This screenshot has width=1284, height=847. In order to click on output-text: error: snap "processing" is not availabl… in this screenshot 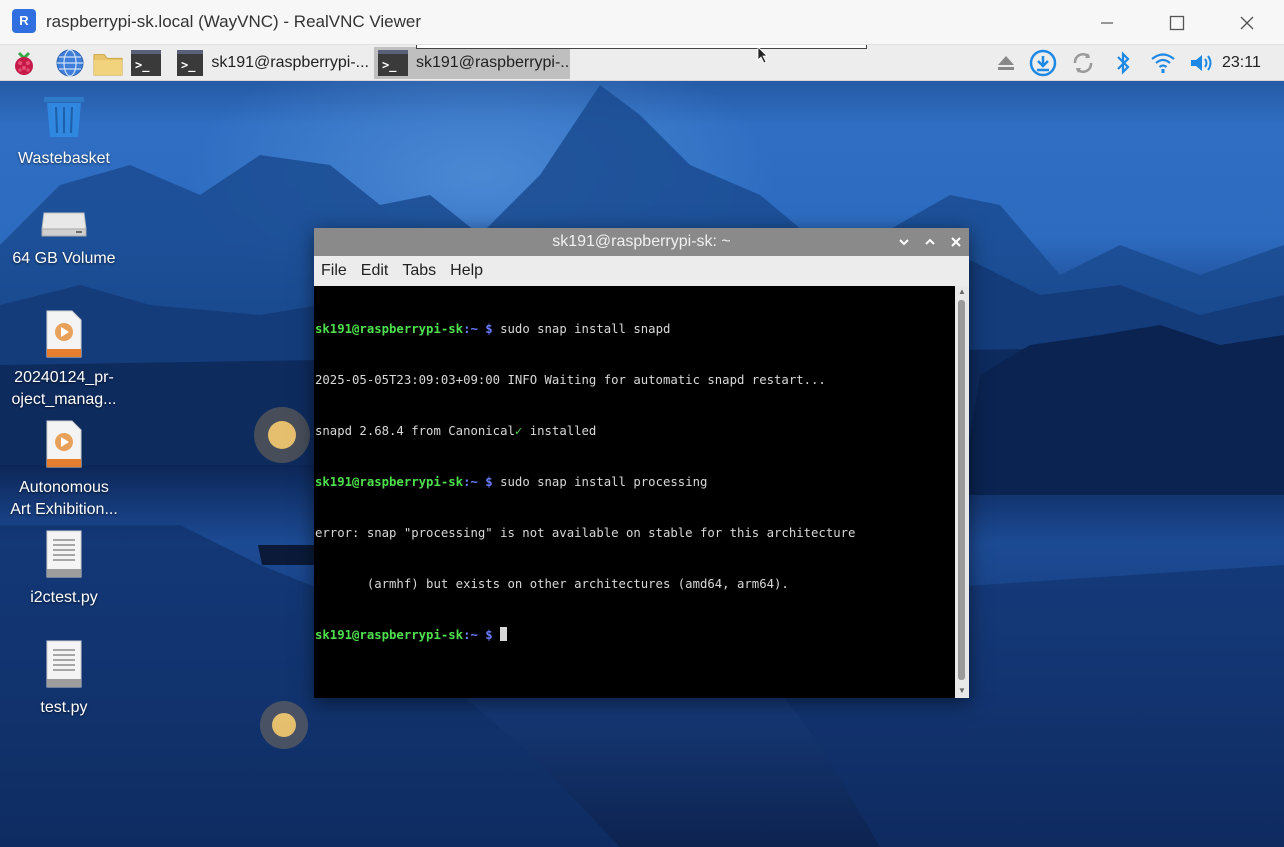, I will do `click(585, 533)`.